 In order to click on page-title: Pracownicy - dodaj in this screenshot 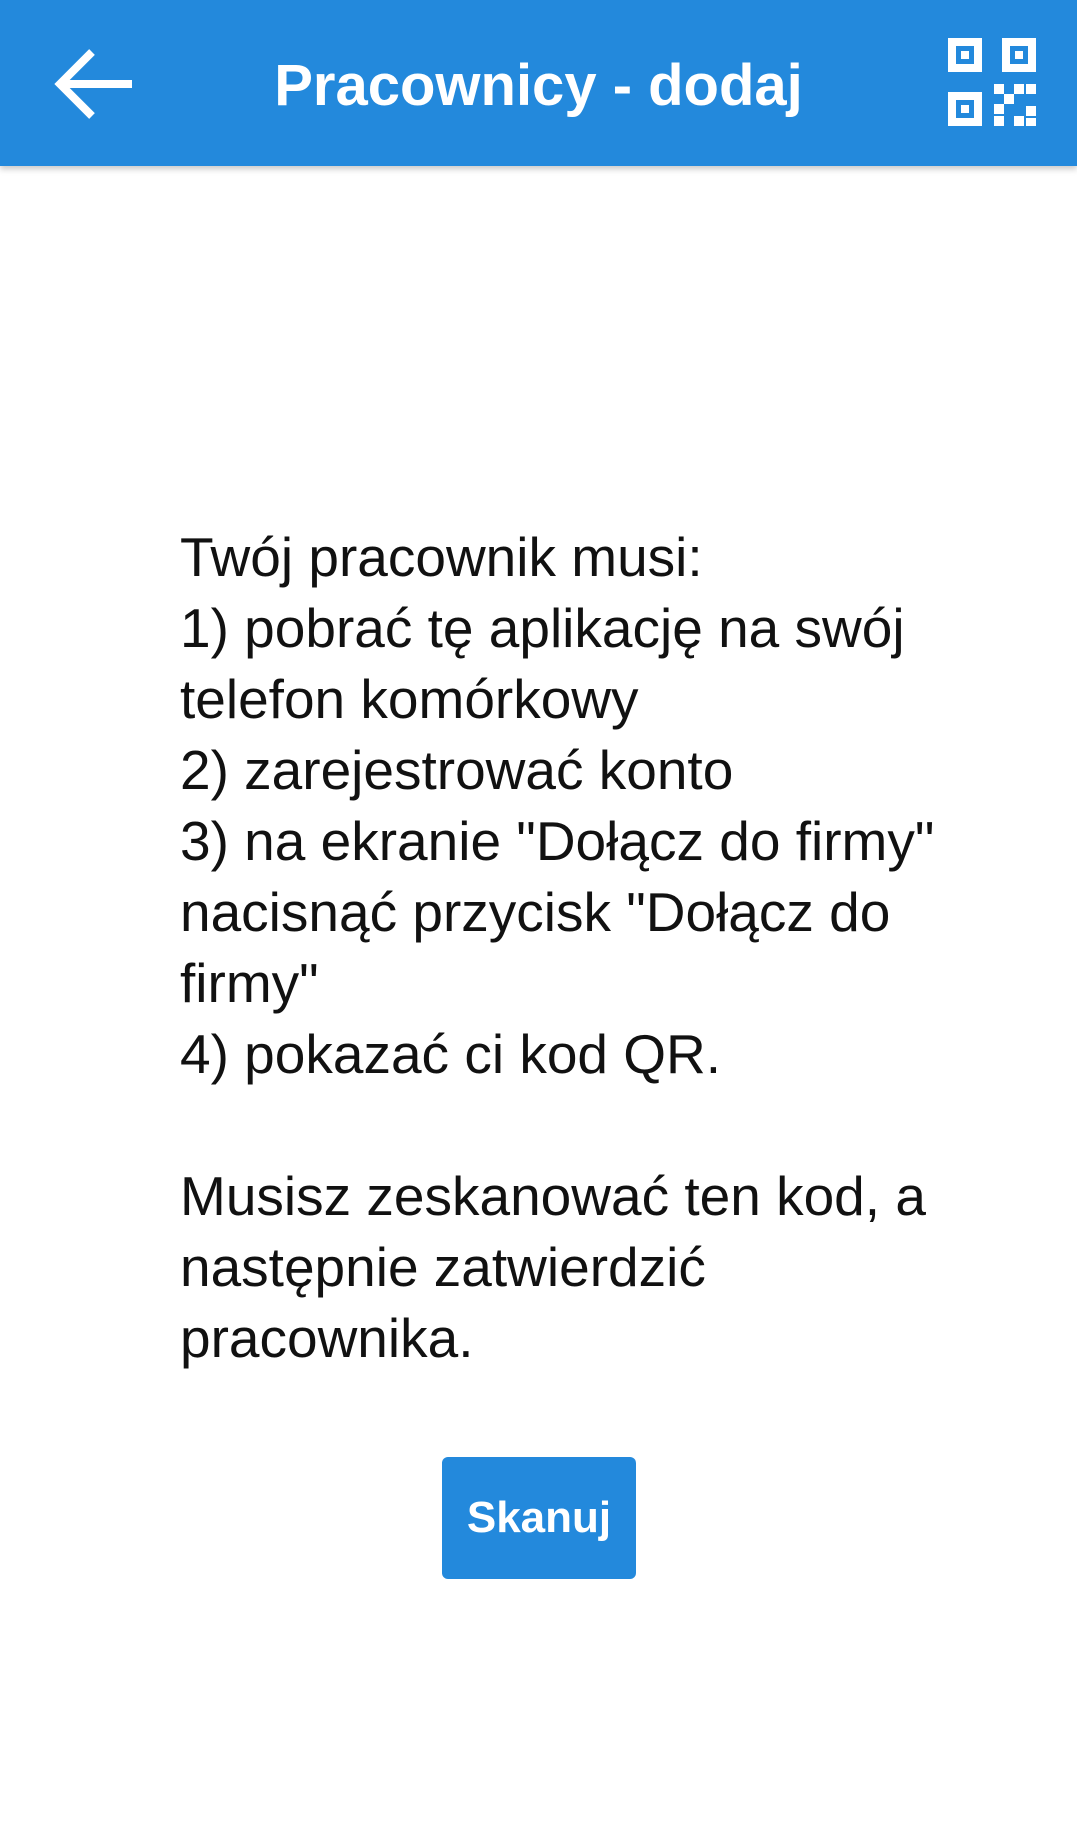, I will do `click(538, 85)`.